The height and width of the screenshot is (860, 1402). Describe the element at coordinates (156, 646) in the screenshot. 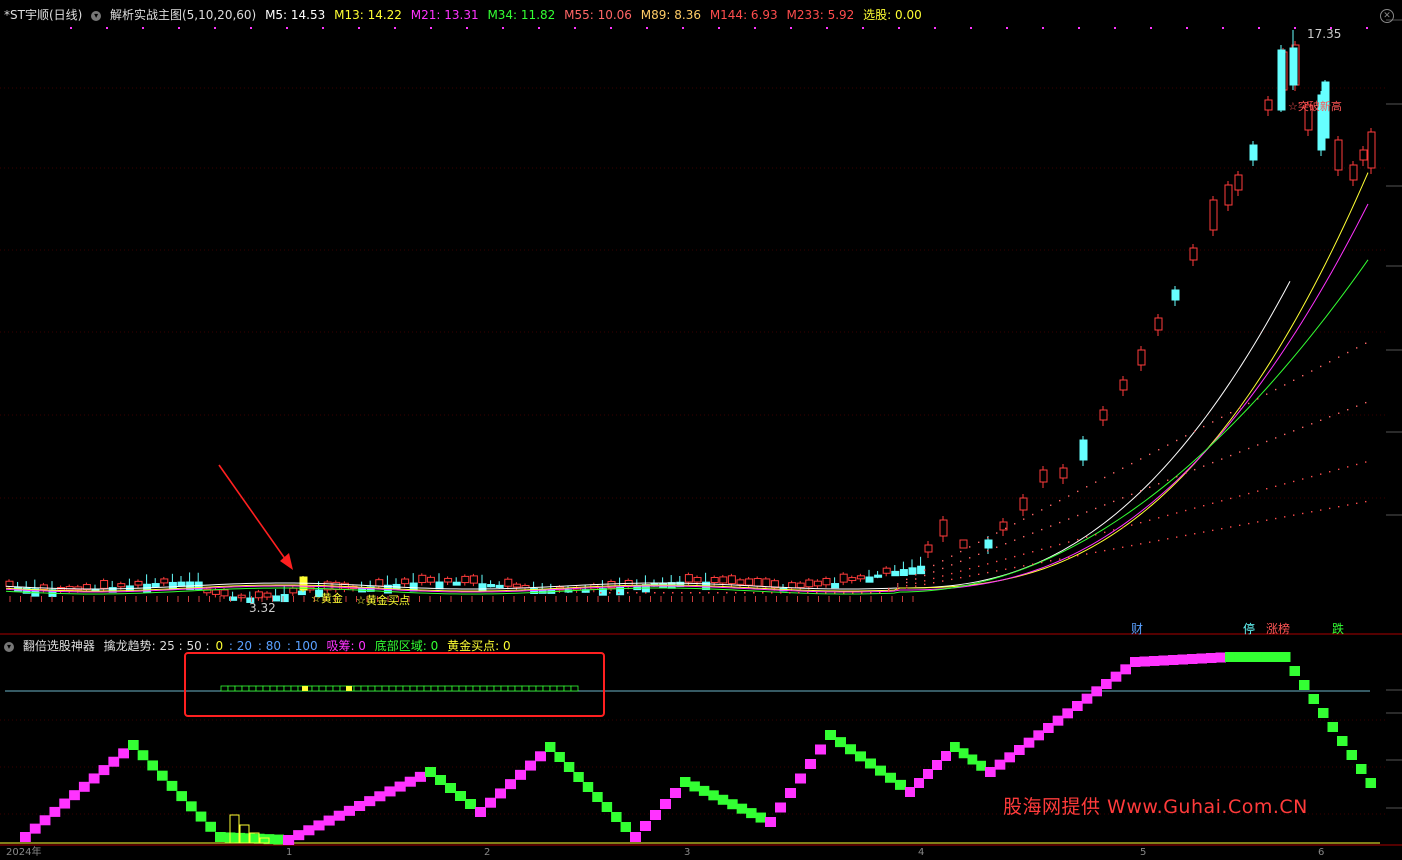

I see `trend-label: 擒龙趋势: 25 : 50 :` at that location.